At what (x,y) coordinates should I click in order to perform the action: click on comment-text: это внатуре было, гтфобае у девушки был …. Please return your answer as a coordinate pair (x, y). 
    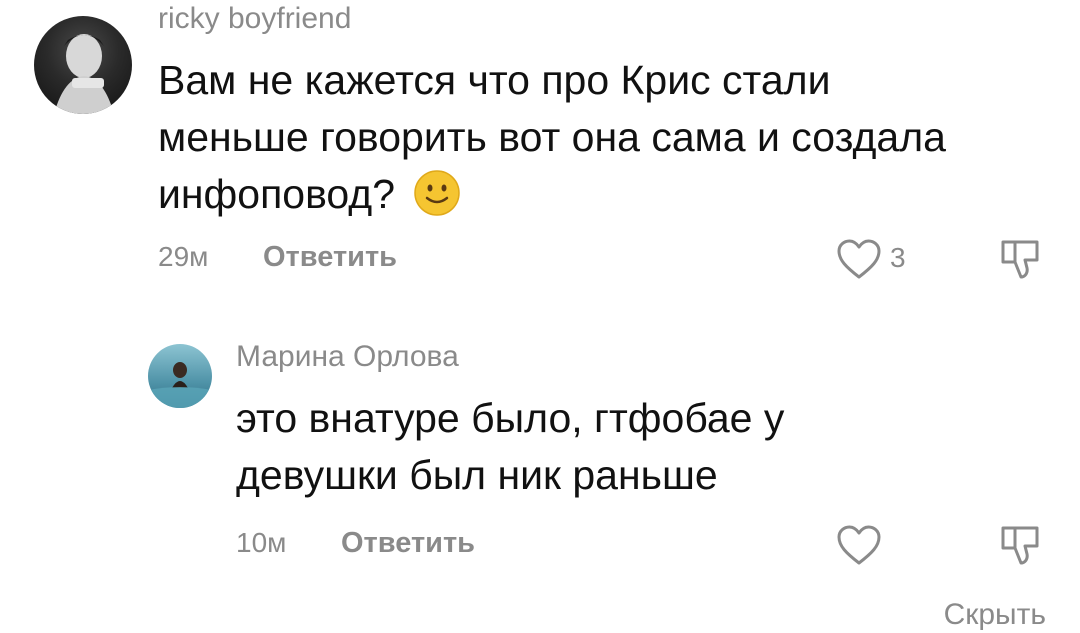
    Looking at the image, I should click on (556, 447).